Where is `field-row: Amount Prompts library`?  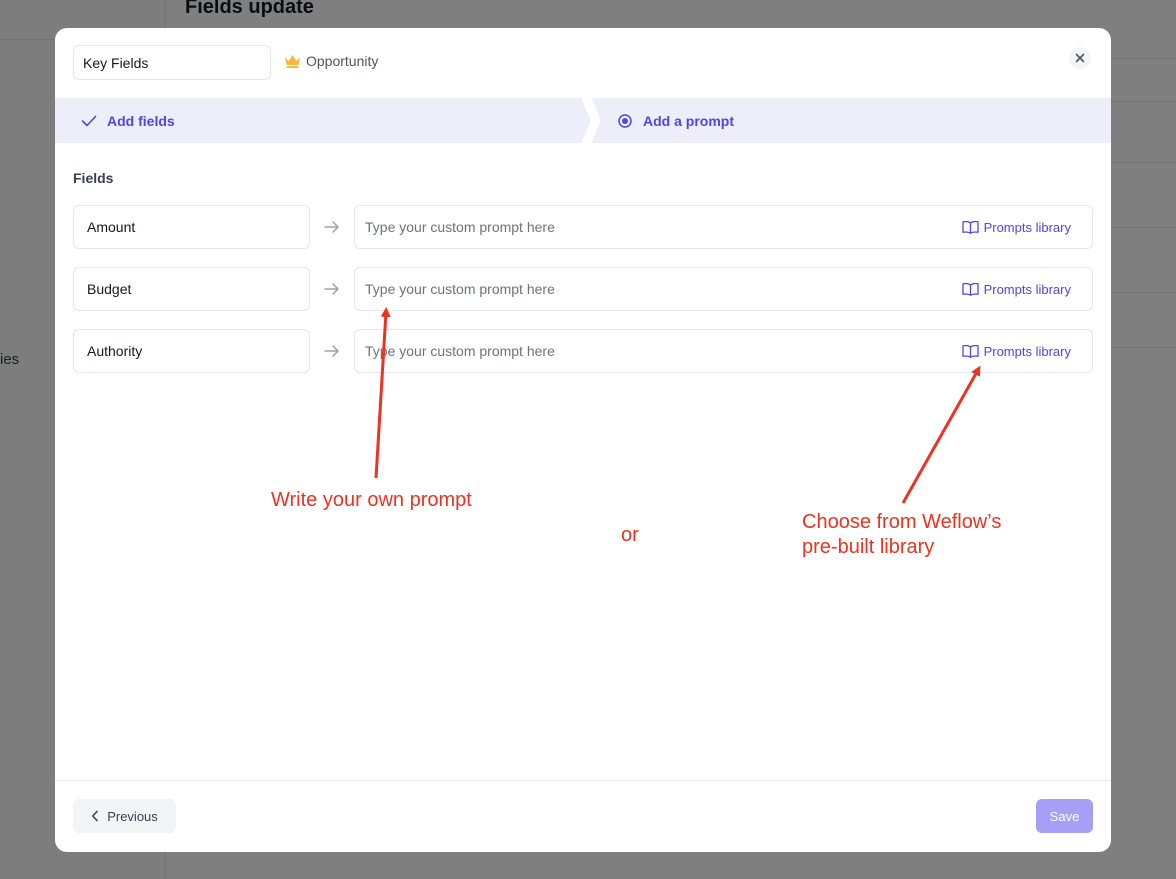
field-row: Amount Prompts library is located at coordinates (583, 227).